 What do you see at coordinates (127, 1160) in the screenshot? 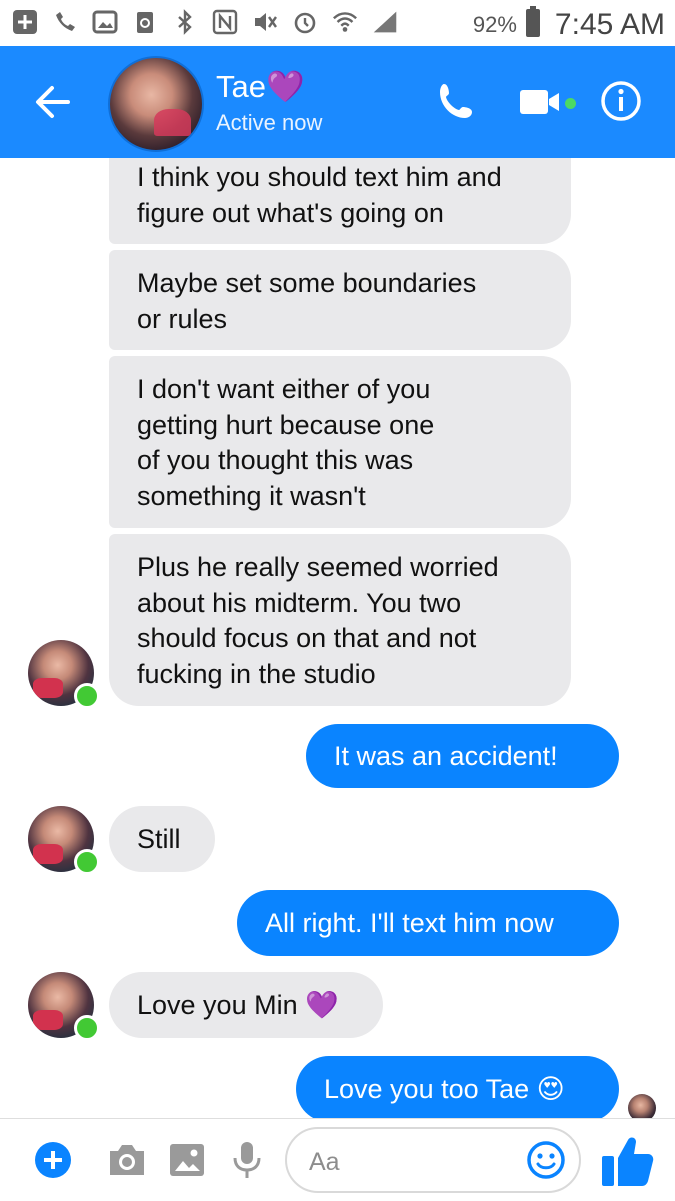
I see `camera-icon` at bounding box center [127, 1160].